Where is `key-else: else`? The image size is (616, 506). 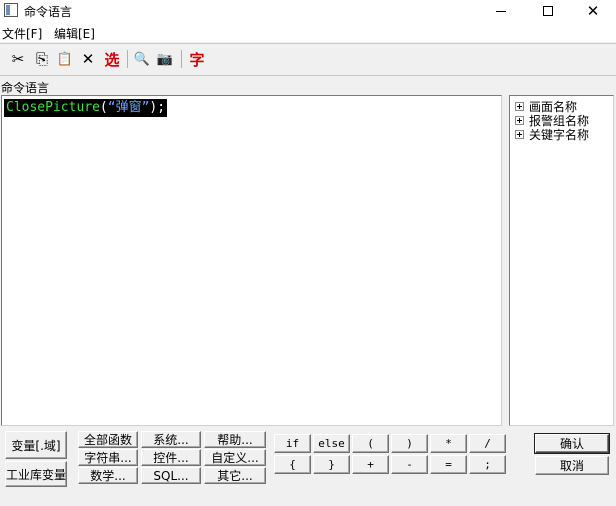 key-else: else is located at coordinates (331, 443).